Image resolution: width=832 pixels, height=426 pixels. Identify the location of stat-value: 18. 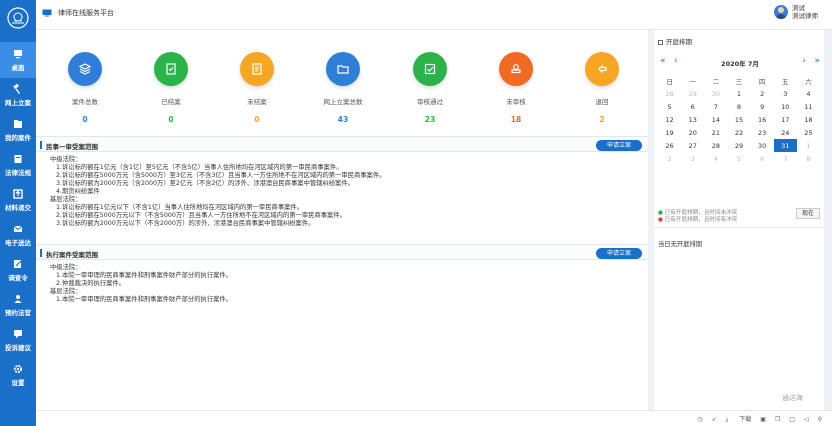
(516, 119).